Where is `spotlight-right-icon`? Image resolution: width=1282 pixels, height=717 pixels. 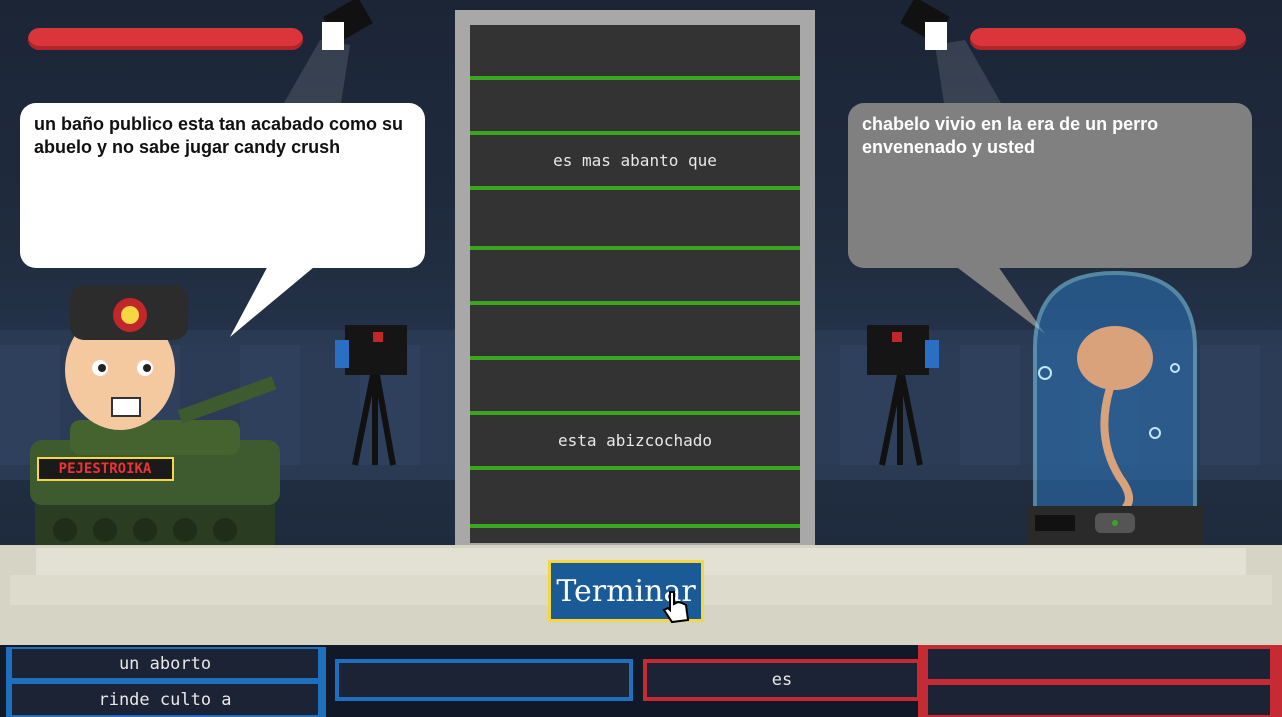 spotlight-right-icon is located at coordinates (952, 55).